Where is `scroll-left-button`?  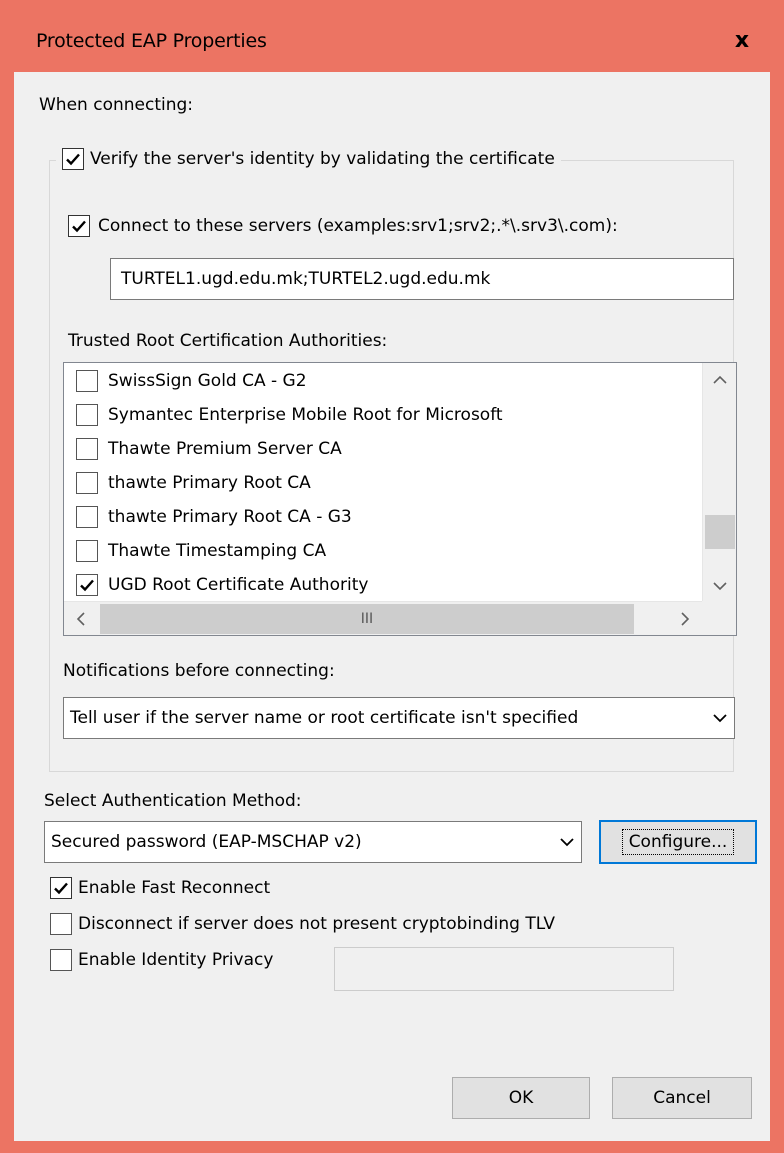 scroll-left-button is located at coordinates (81, 619).